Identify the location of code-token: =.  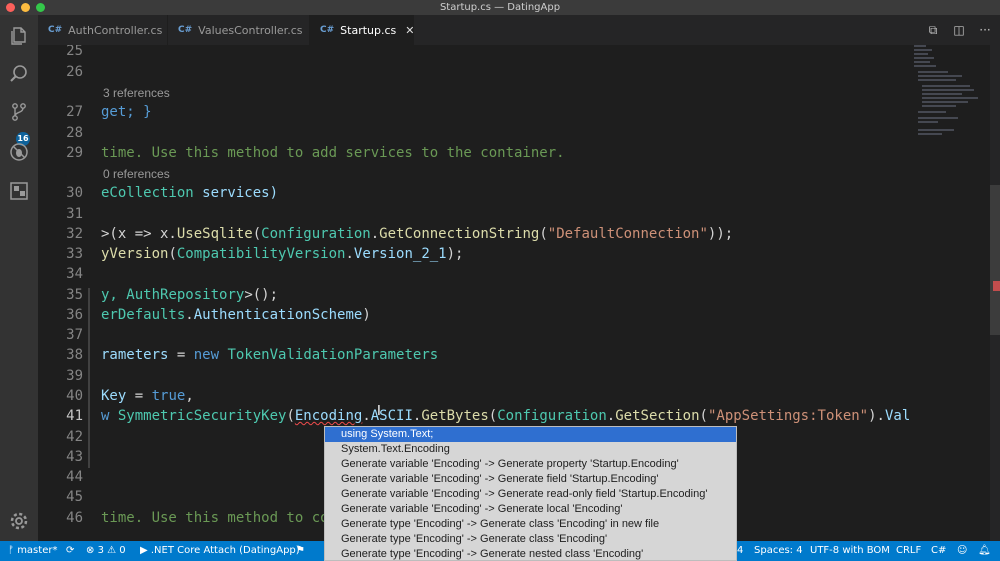
(181, 355).